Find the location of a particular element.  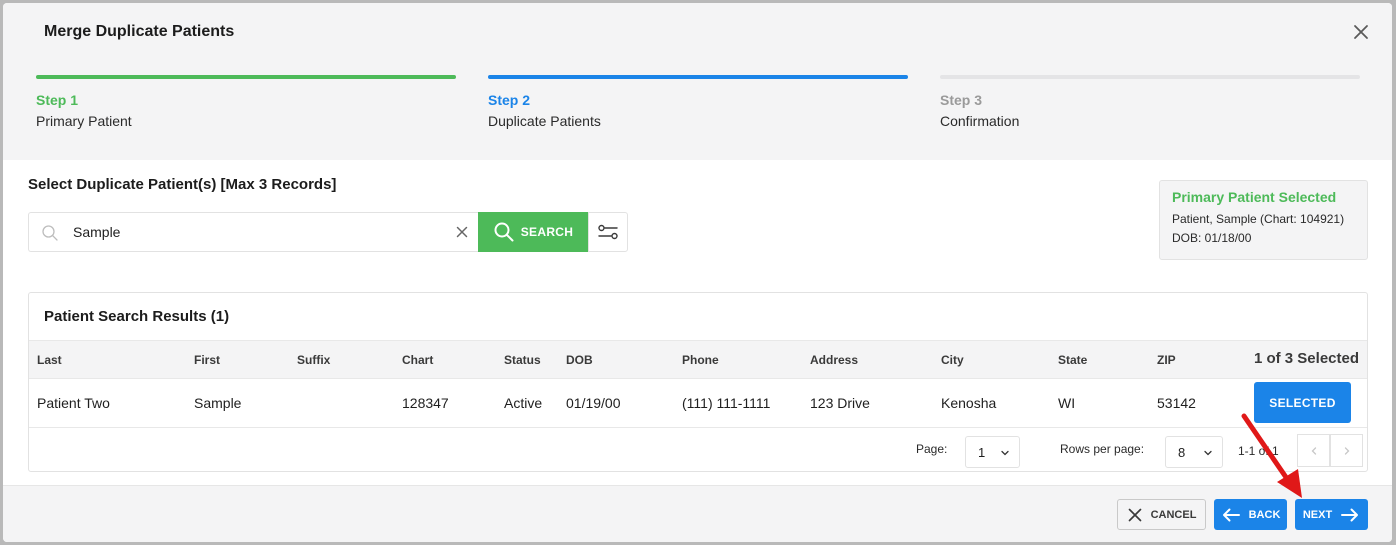

primary-patient-name: Patient, Sample (Chart: 104921) is located at coordinates (1258, 219).